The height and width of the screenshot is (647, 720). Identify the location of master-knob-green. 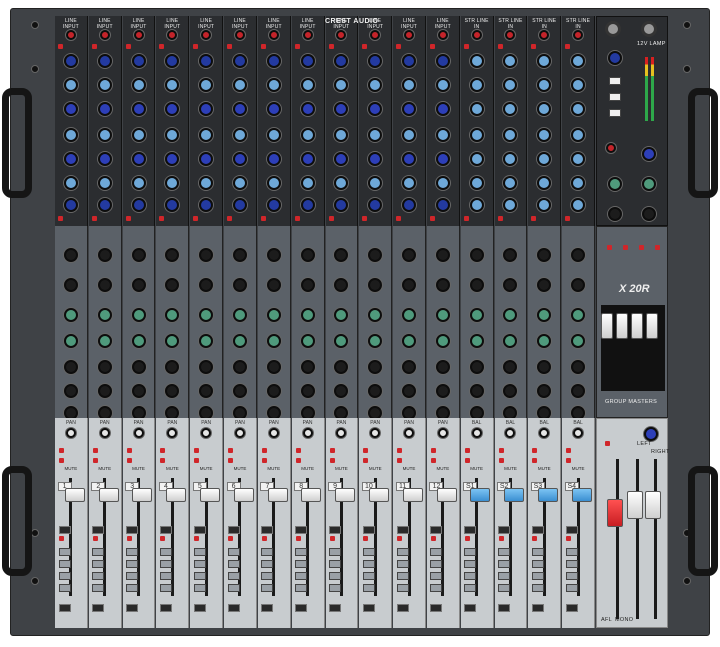
(649, 184).